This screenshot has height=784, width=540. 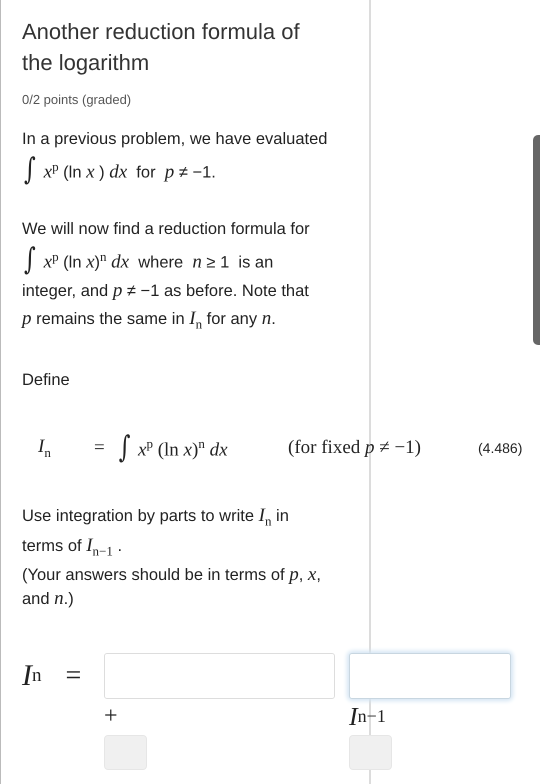 What do you see at coordinates (183, 448) in the screenshot?
I see `math-expression: x$^{p}$ (ln x)$^{n}$ dx` at bounding box center [183, 448].